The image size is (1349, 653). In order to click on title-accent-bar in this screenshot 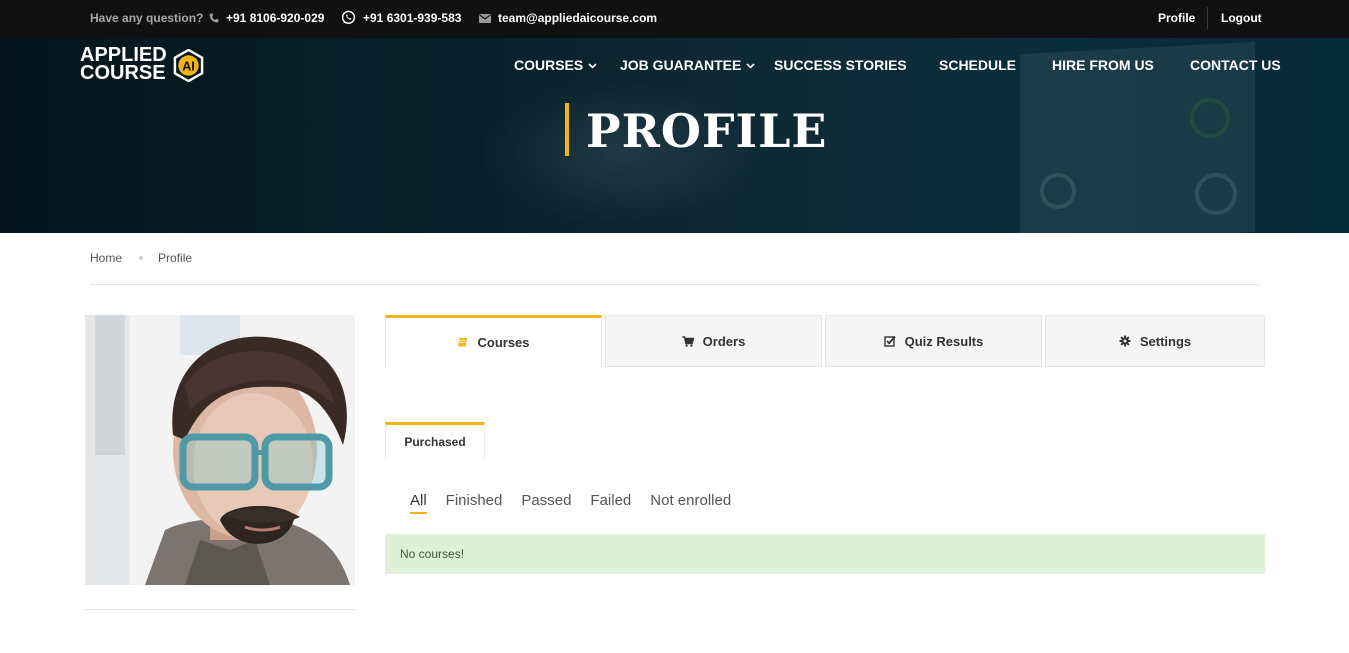, I will do `click(567, 129)`.